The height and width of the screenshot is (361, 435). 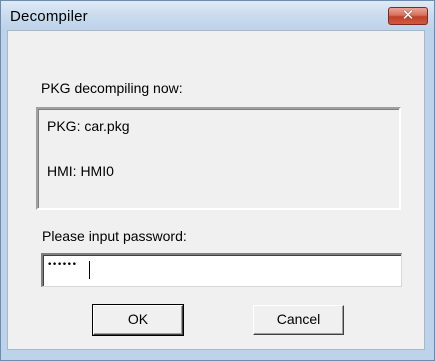 What do you see at coordinates (88, 126) in the screenshot?
I see `pkg-line: PKG: car.pkg` at bounding box center [88, 126].